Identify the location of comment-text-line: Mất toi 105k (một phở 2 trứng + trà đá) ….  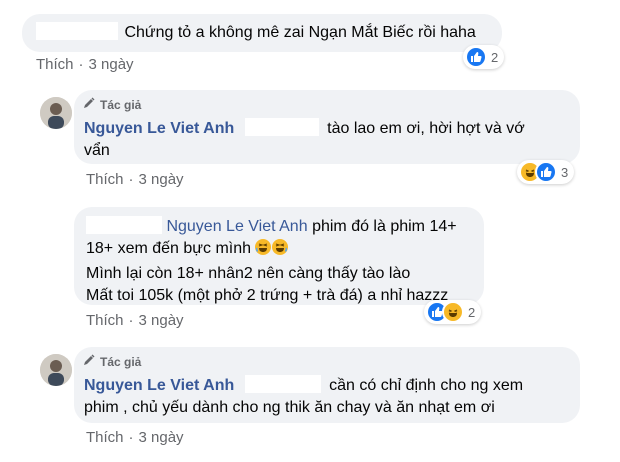
(267, 295).